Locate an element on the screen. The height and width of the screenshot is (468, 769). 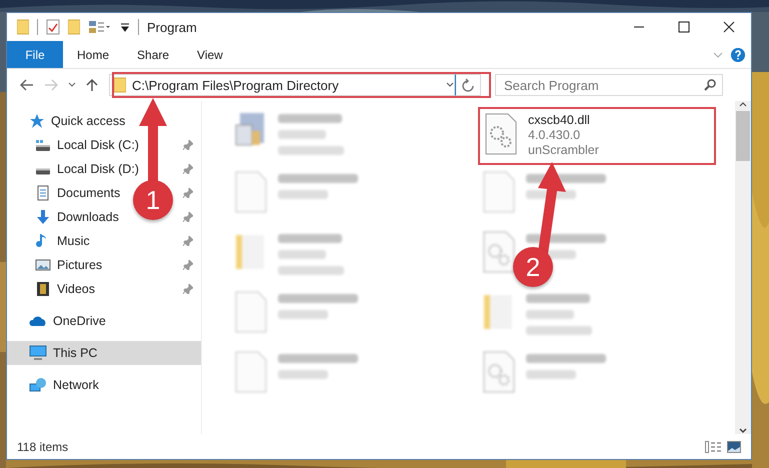
star-icon is located at coordinates (37, 121).